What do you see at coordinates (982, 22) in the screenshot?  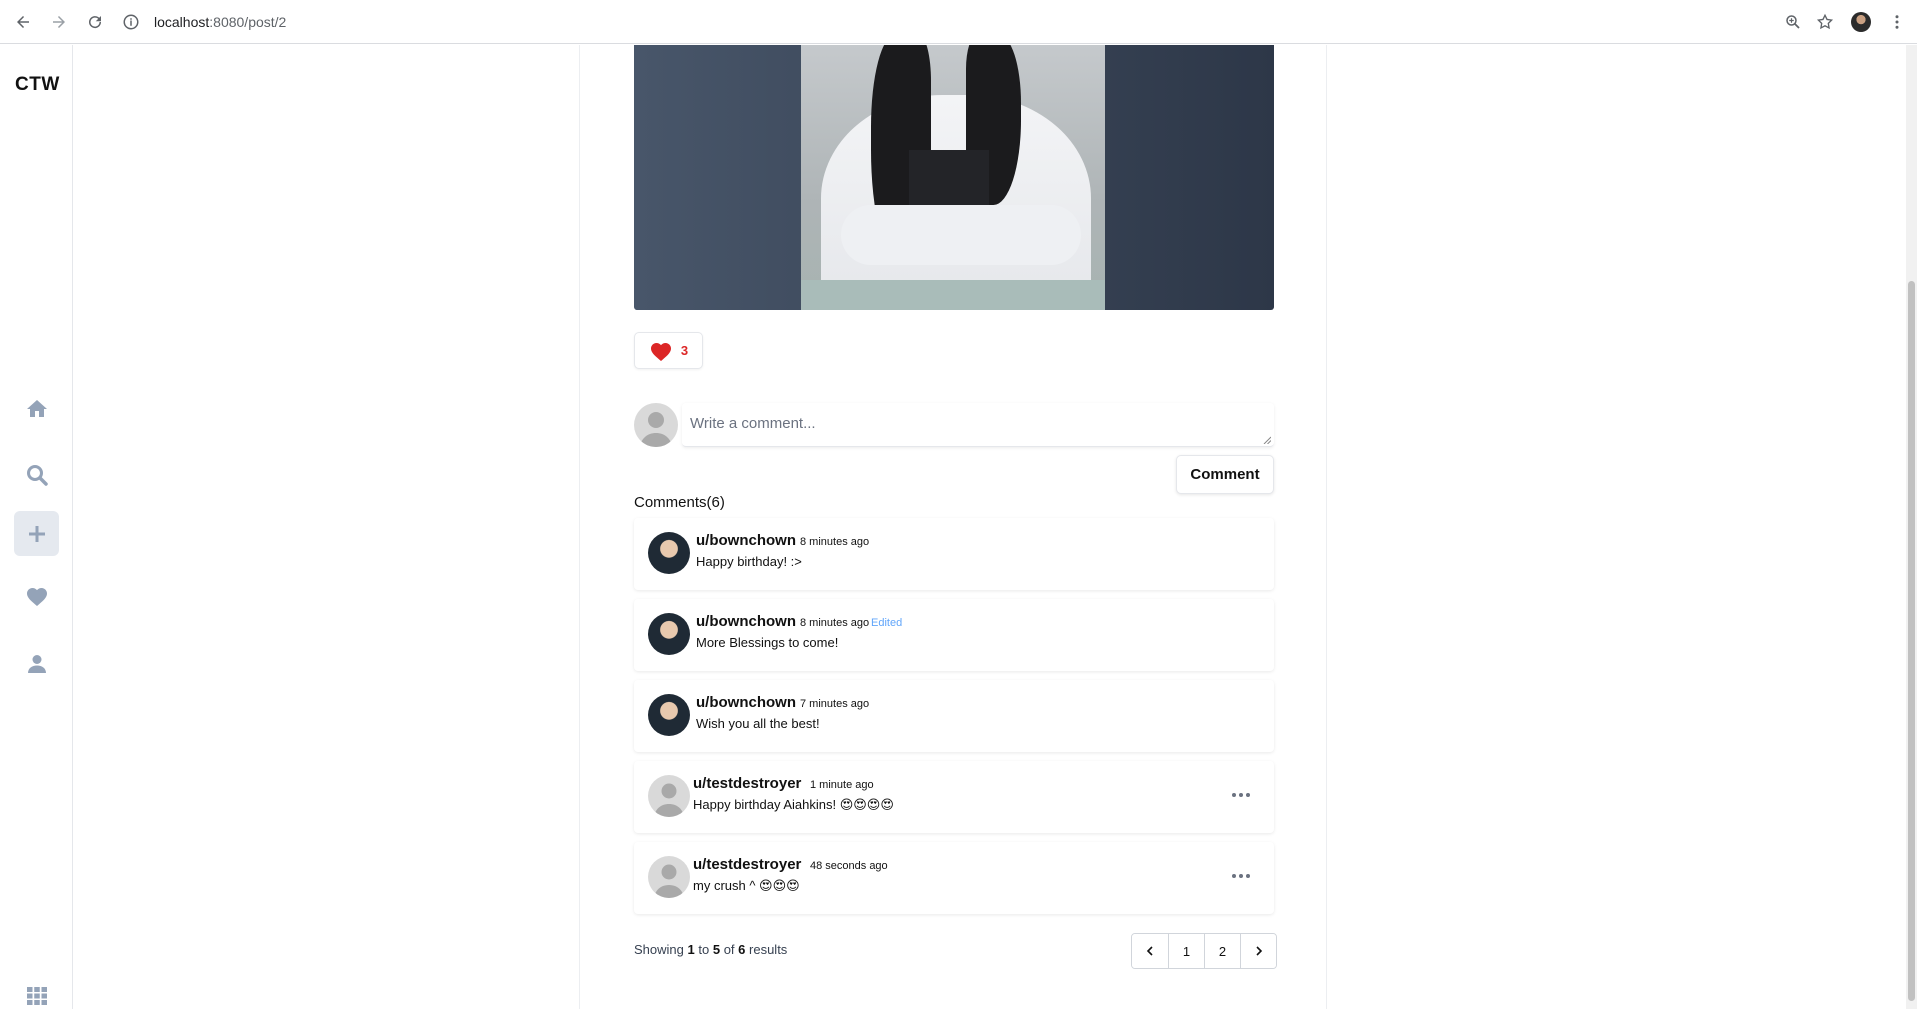 I see `address-bar: localhost:8080/post/2` at bounding box center [982, 22].